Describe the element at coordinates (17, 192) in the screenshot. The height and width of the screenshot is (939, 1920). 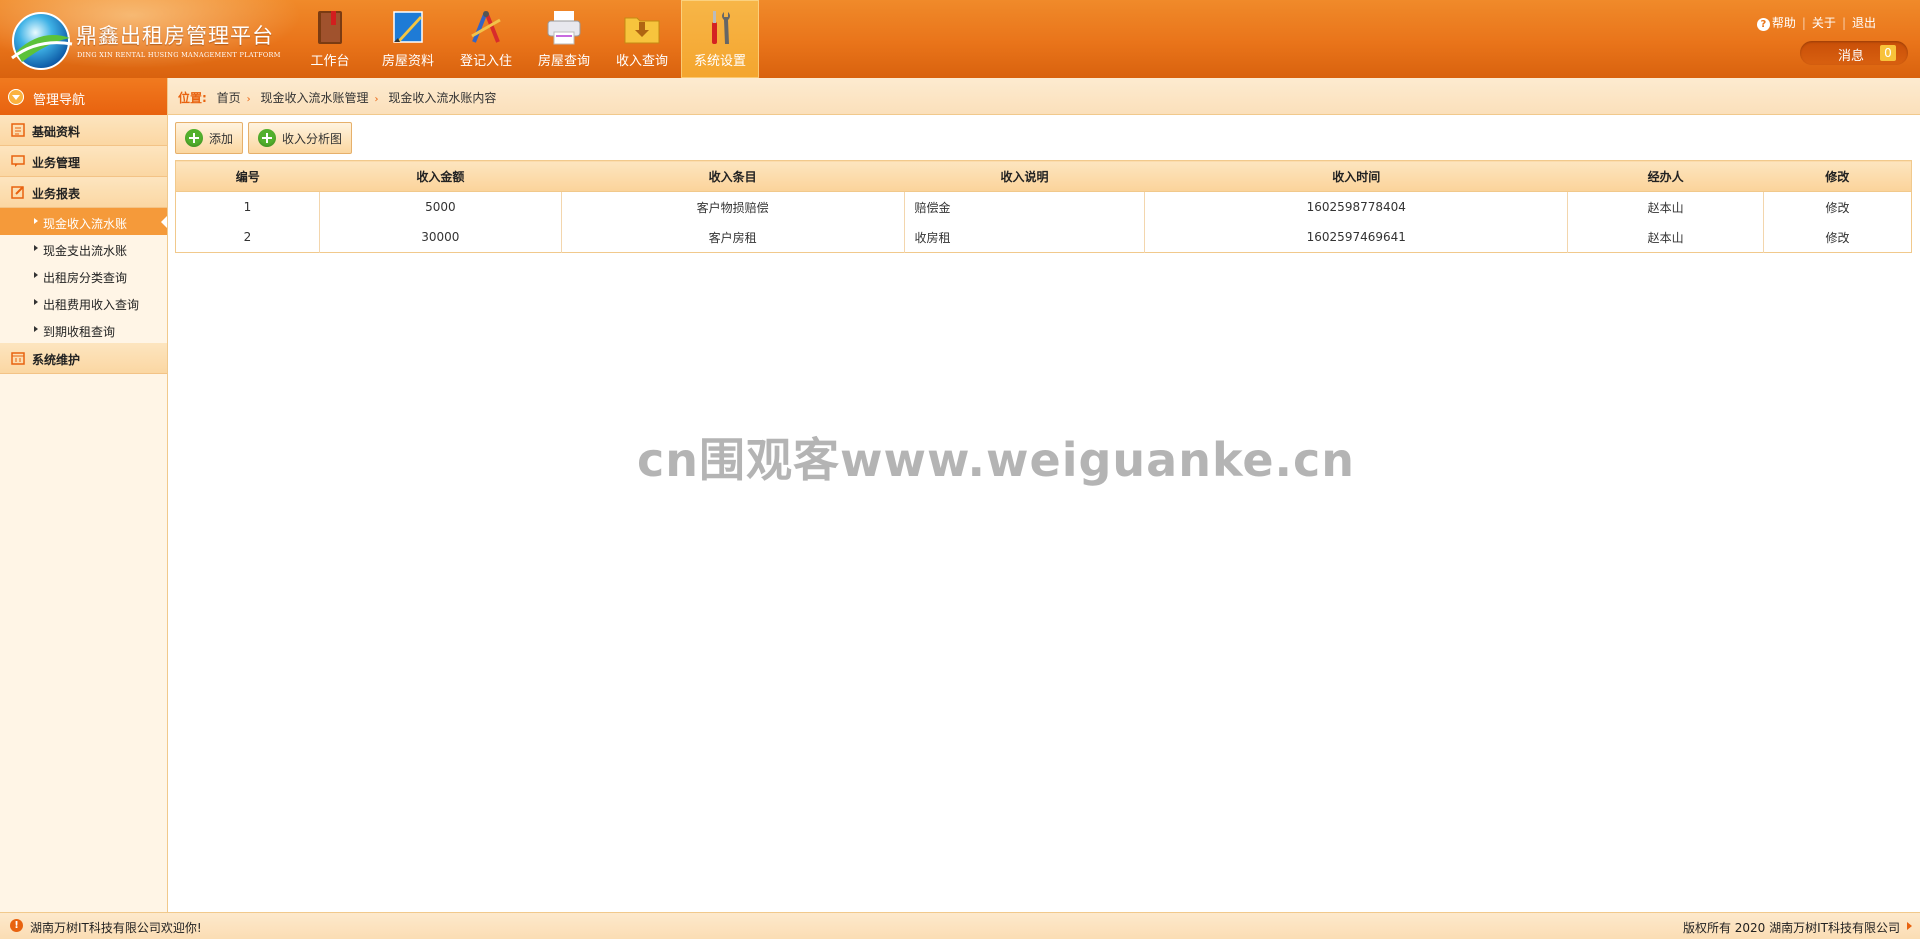
I see `edit-icon` at that location.